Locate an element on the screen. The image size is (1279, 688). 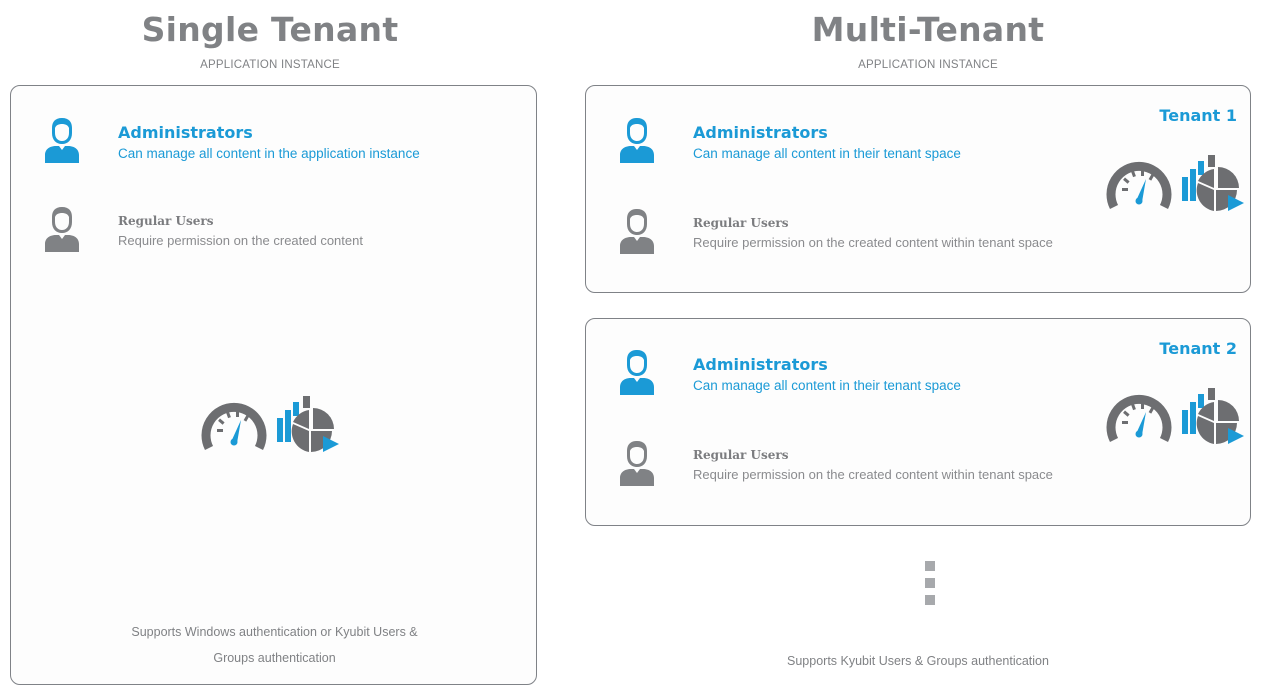
tenant-2-label: Tenant 2 is located at coordinates (1198, 348).